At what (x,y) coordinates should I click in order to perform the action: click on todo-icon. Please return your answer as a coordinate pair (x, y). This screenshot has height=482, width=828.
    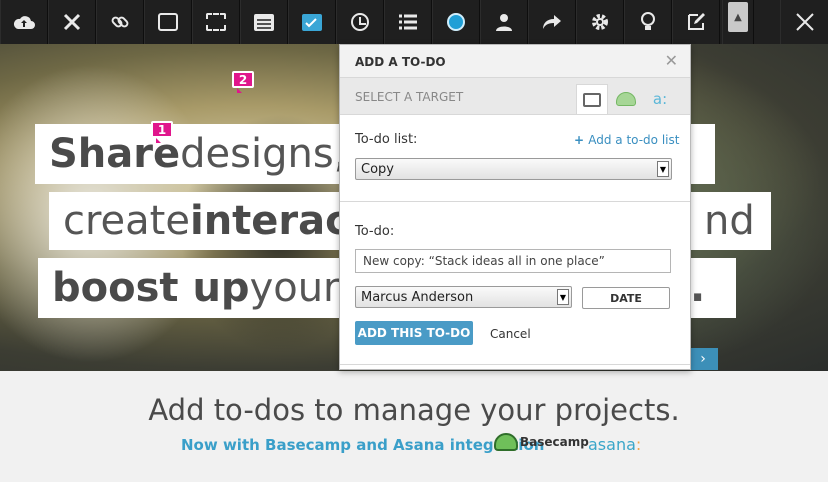
    Looking at the image, I should click on (312, 22).